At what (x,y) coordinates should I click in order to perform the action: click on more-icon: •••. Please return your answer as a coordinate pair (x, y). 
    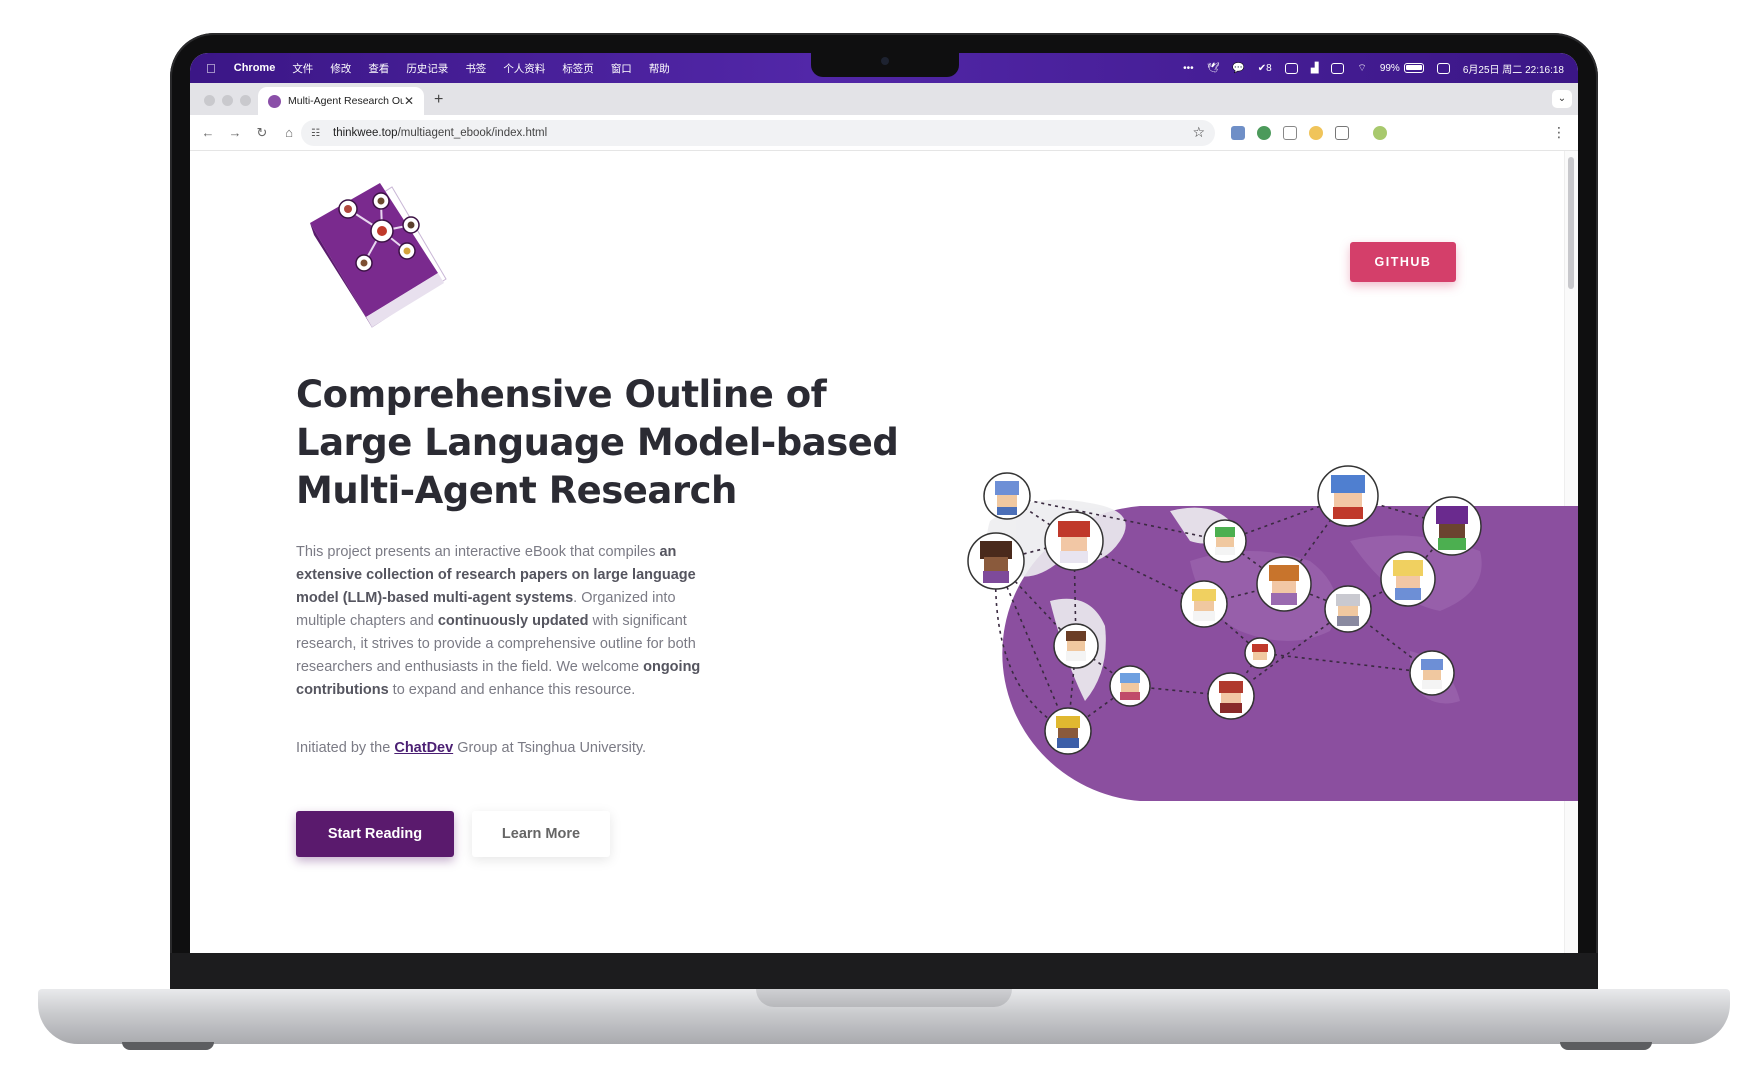
    Looking at the image, I should click on (1188, 68).